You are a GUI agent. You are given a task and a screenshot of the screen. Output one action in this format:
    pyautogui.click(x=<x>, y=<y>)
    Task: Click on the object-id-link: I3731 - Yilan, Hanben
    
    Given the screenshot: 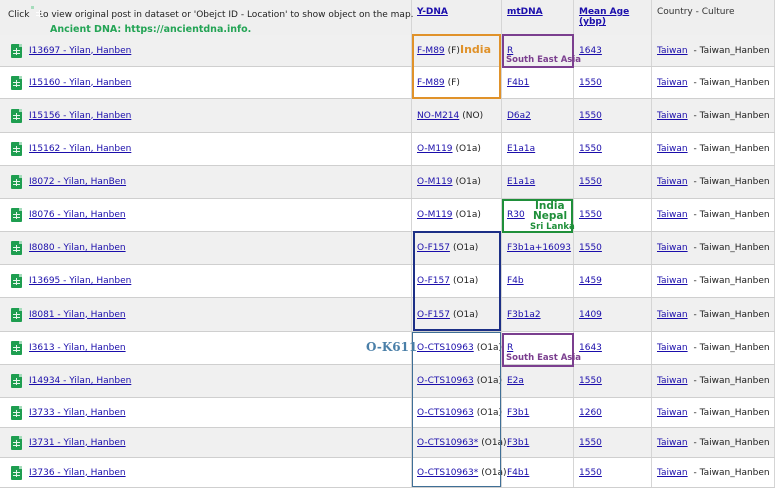 What is the action you would take?
    pyautogui.click(x=77, y=443)
    